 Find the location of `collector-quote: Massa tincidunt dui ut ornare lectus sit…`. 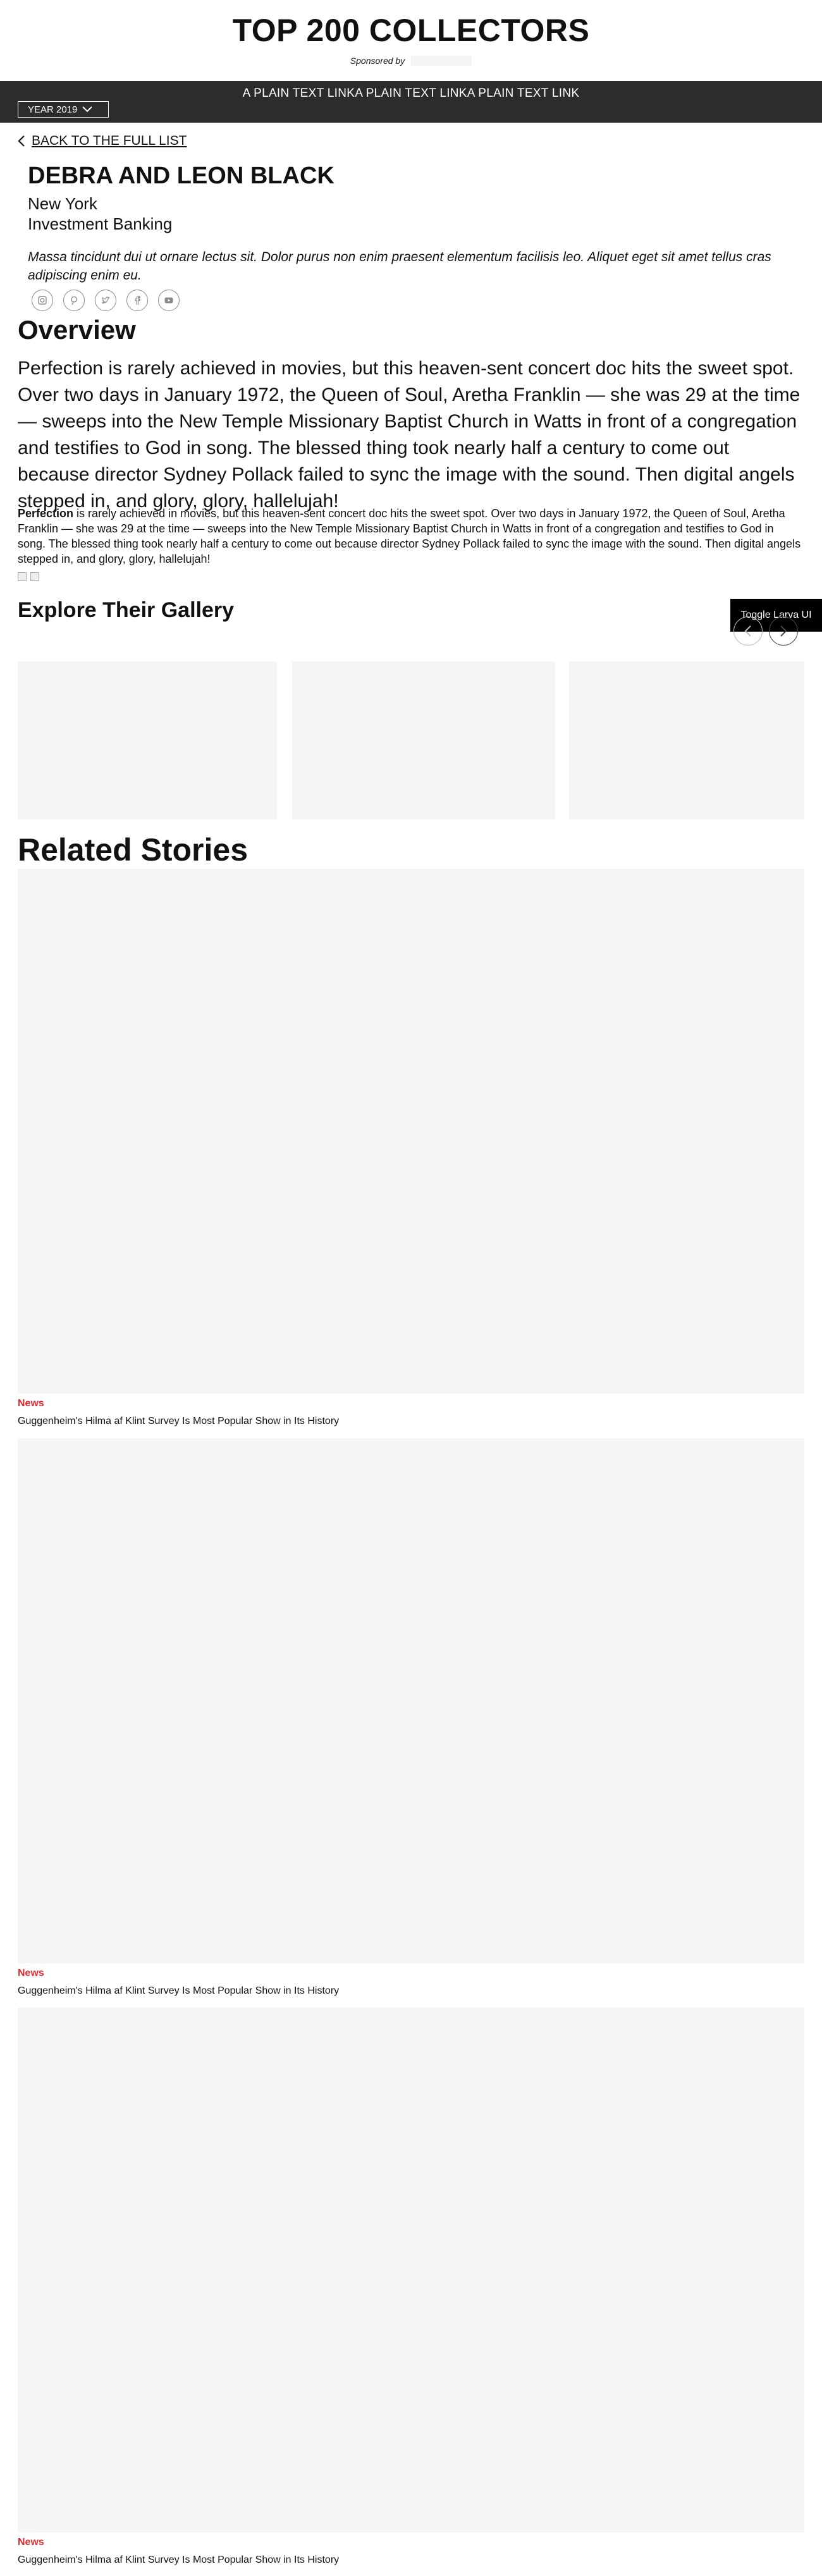

collector-quote: Massa tincidunt dui ut ornare lectus sit… is located at coordinates (400, 266).